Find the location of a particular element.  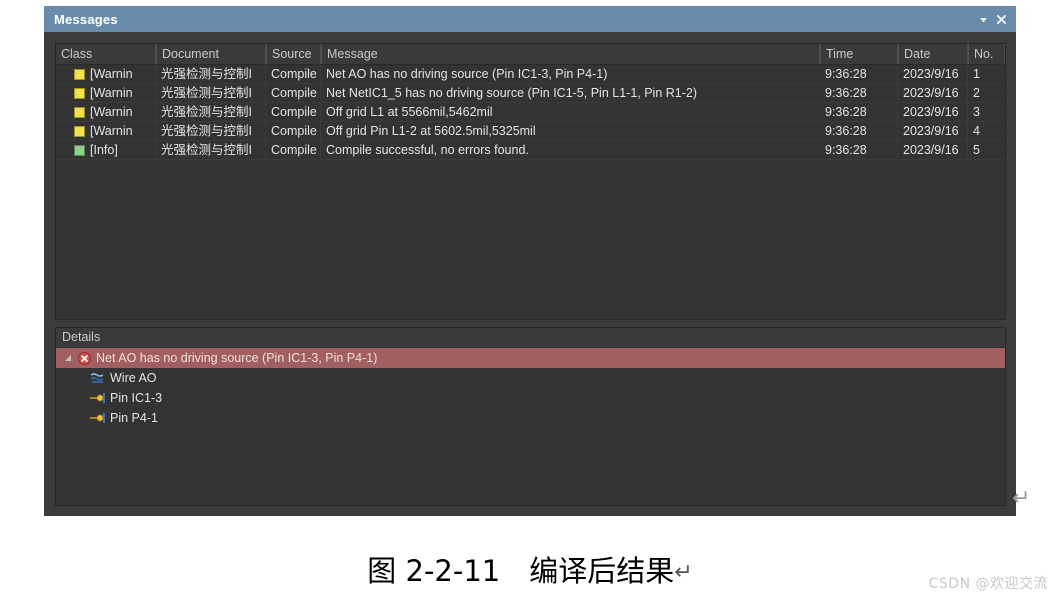

cell-no: 4 is located at coordinates (976, 131).